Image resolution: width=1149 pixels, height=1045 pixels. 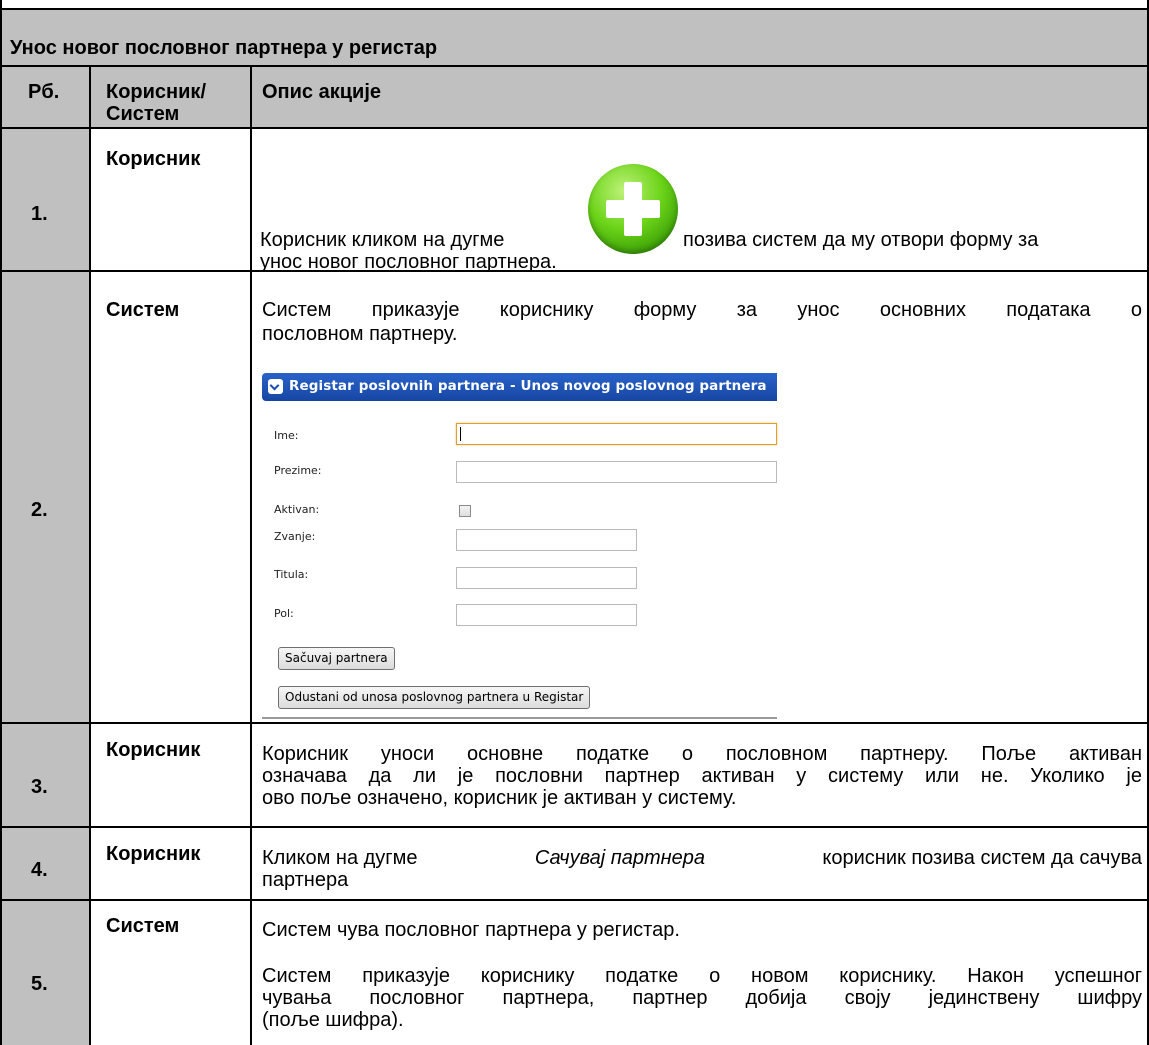 I want to click on row-3-number: 3., so click(x=39, y=787).